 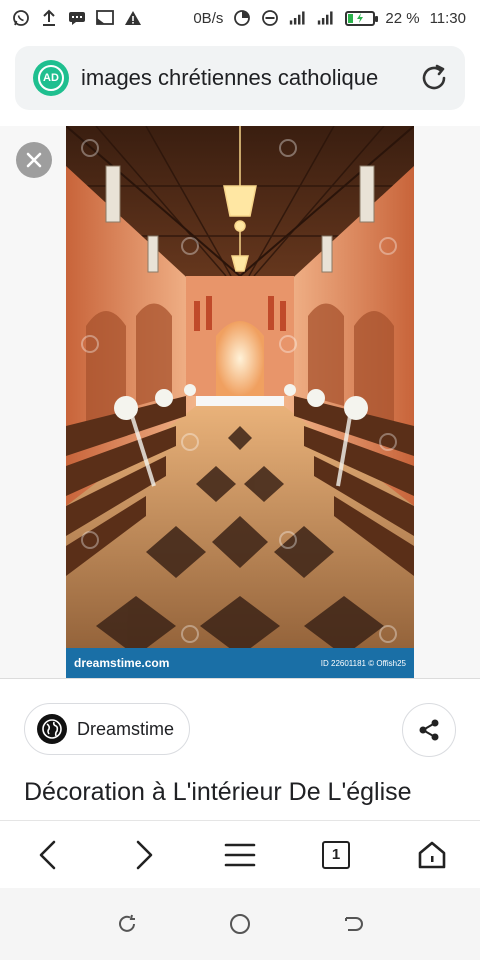 What do you see at coordinates (208, 18) in the screenshot?
I see `network-speed: 0B/s` at bounding box center [208, 18].